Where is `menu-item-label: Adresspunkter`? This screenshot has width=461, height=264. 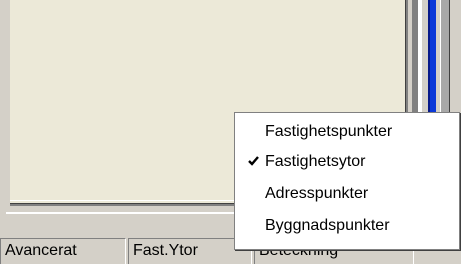
menu-item-label: Adresspunkter is located at coordinates (317, 193).